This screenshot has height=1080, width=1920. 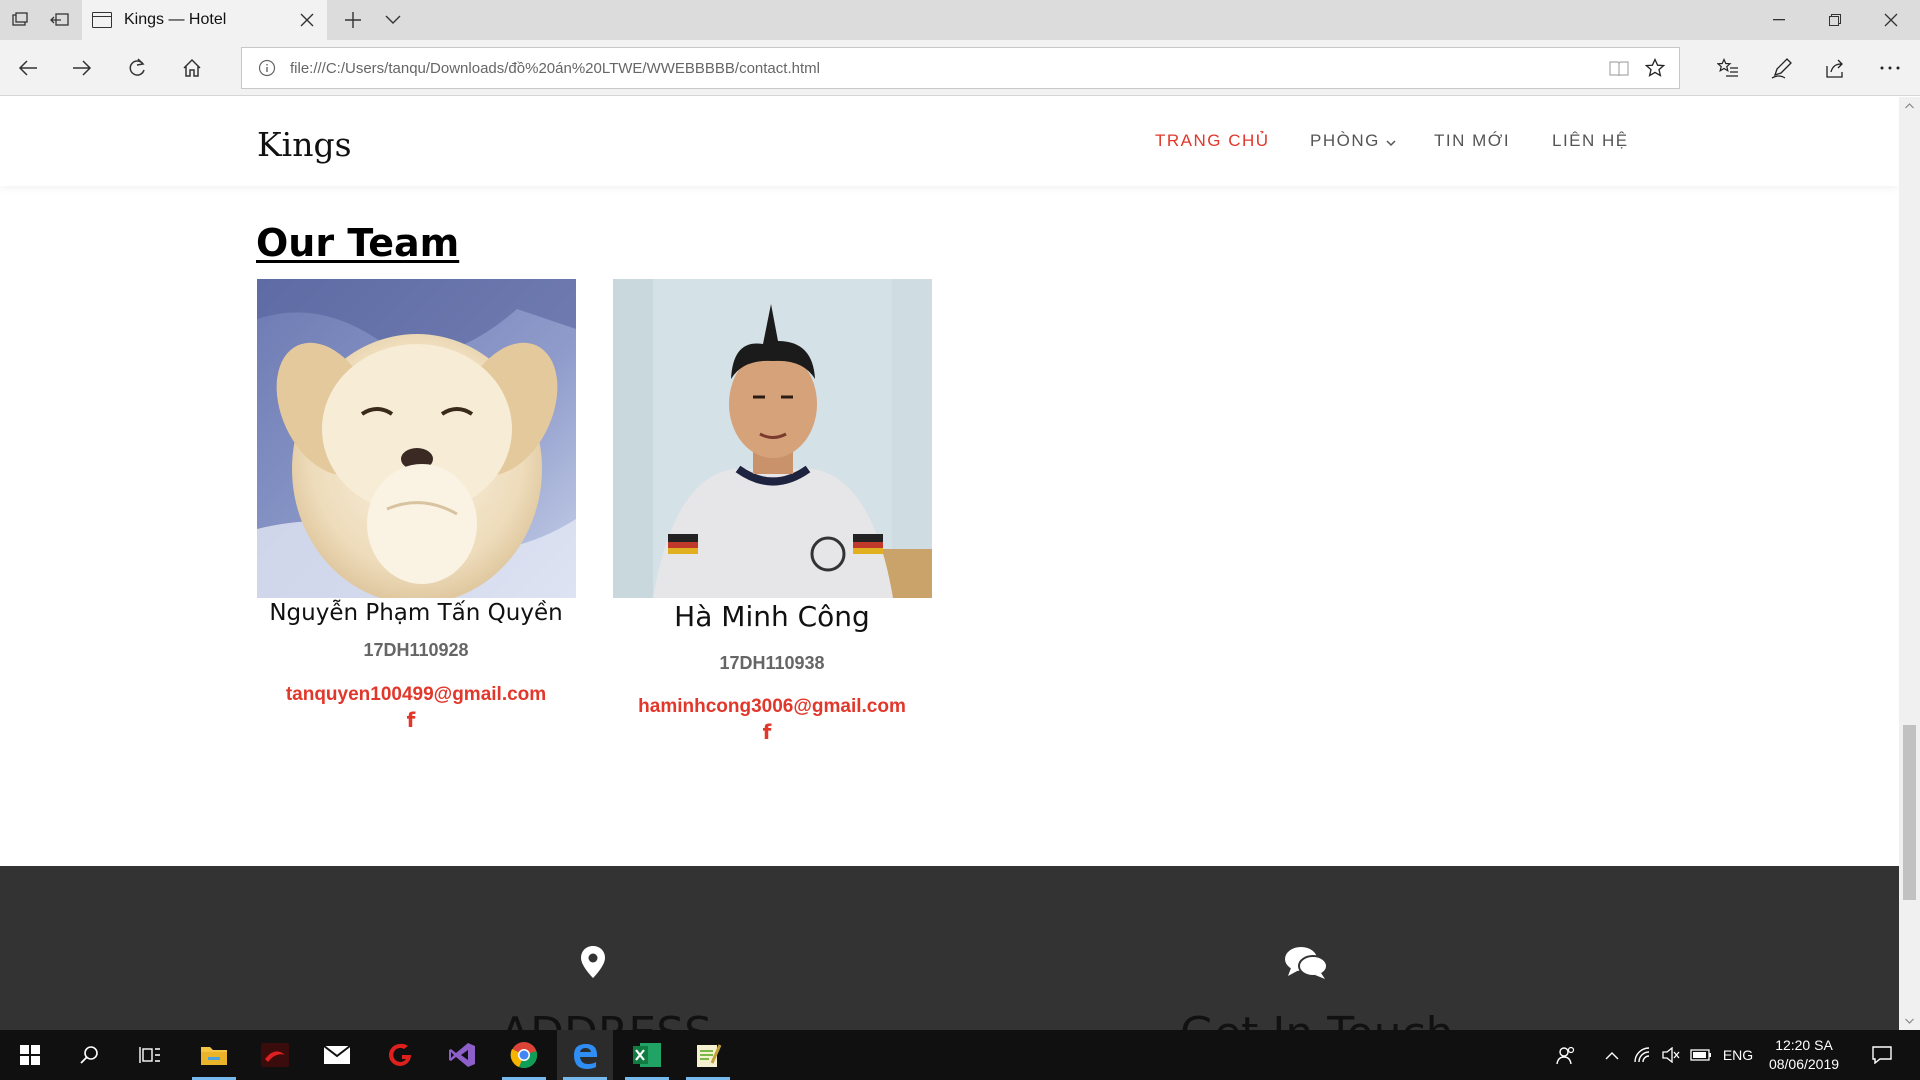 What do you see at coordinates (1804, 1055) in the screenshot?
I see `taskbar-clock: 12:20 SA 08/06/2019` at bounding box center [1804, 1055].